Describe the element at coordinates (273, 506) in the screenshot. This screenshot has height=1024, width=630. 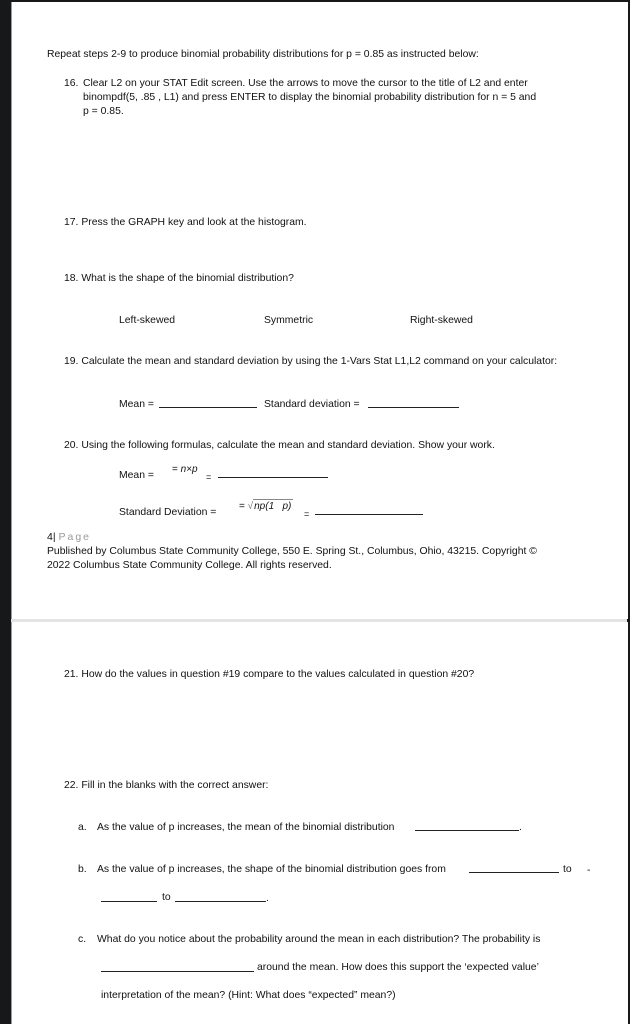
I see `sd-formula-expression: np(1 p)` at that location.